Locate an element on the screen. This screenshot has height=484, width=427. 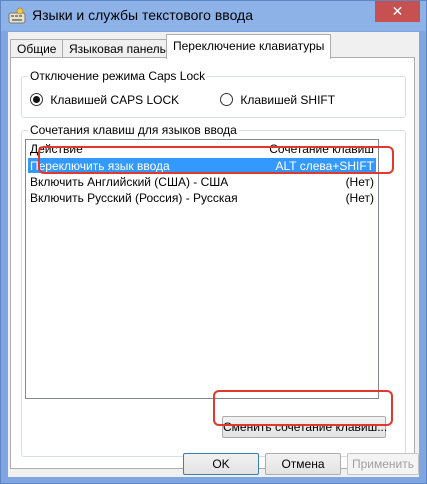
close-icon: ✕ is located at coordinates (397, 11).